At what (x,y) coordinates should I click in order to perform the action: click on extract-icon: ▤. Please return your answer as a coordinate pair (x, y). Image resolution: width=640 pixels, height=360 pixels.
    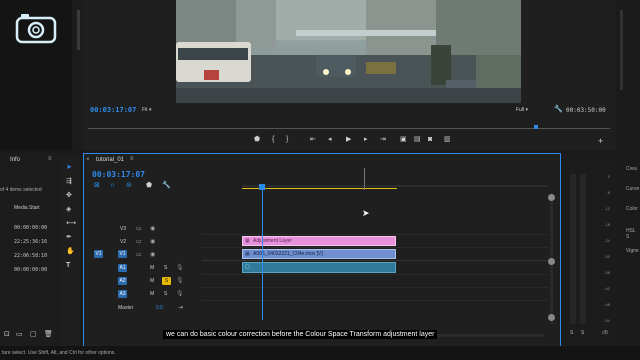
    Looking at the image, I should click on (417, 140).